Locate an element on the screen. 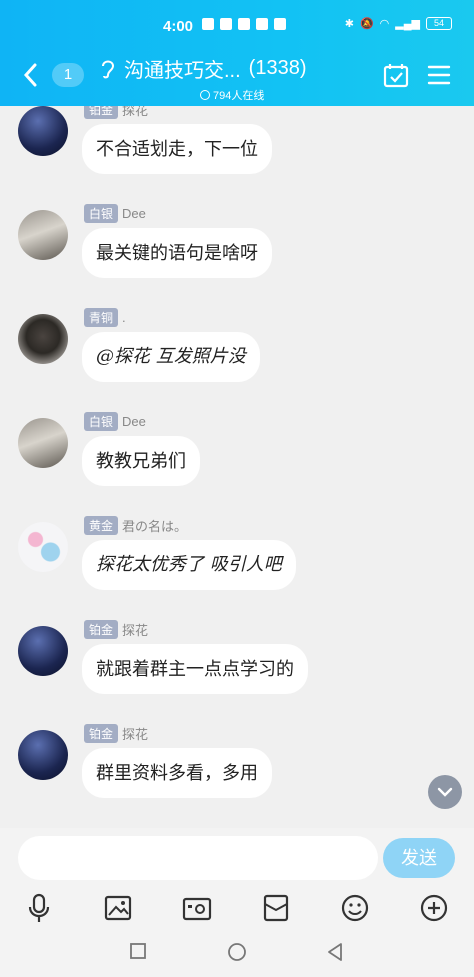  send-button: 发送 is located at coordinates (419, 858).